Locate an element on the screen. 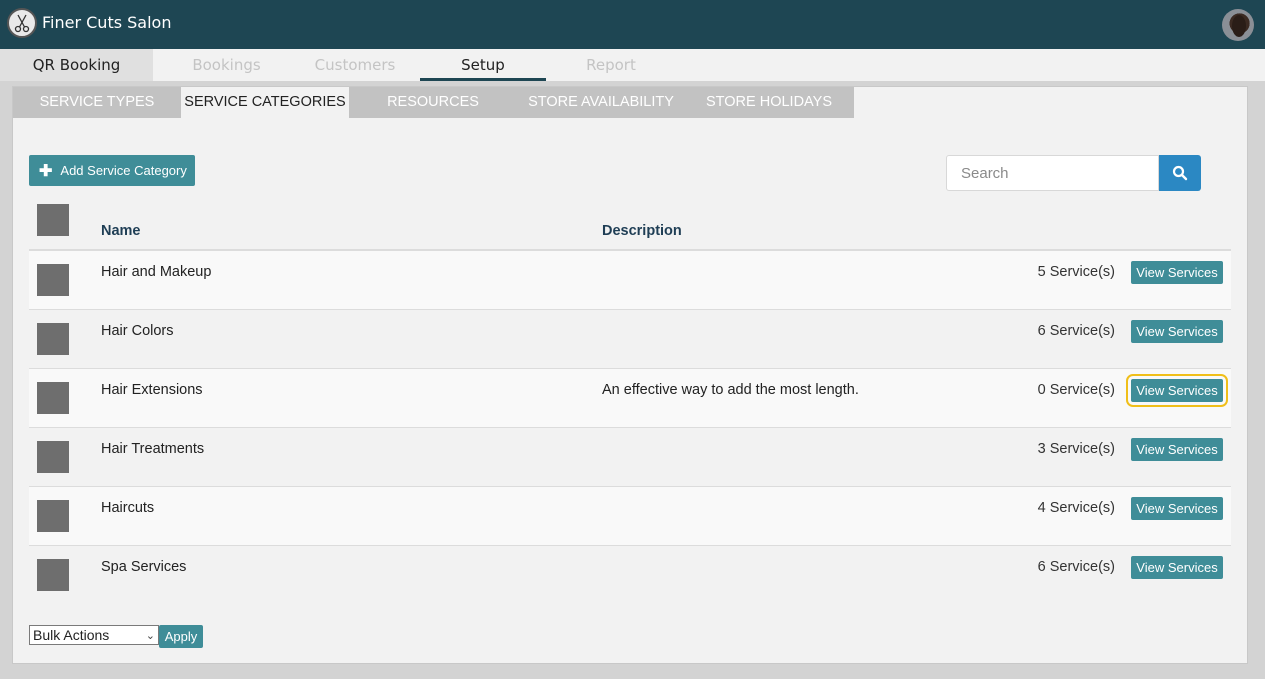 The width and height of the screenshot is (1265, 679). add-service-category-button: ✚ Add Service Category is located at coordinates (112, 170).